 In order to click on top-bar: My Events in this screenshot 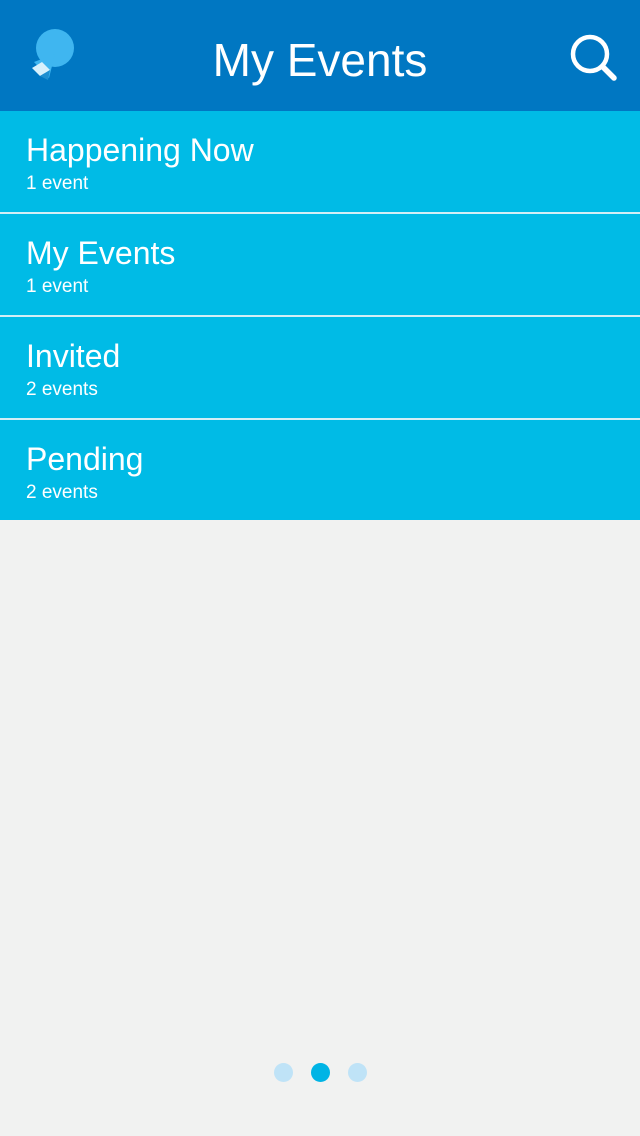, I will do `click(320, 55)`.